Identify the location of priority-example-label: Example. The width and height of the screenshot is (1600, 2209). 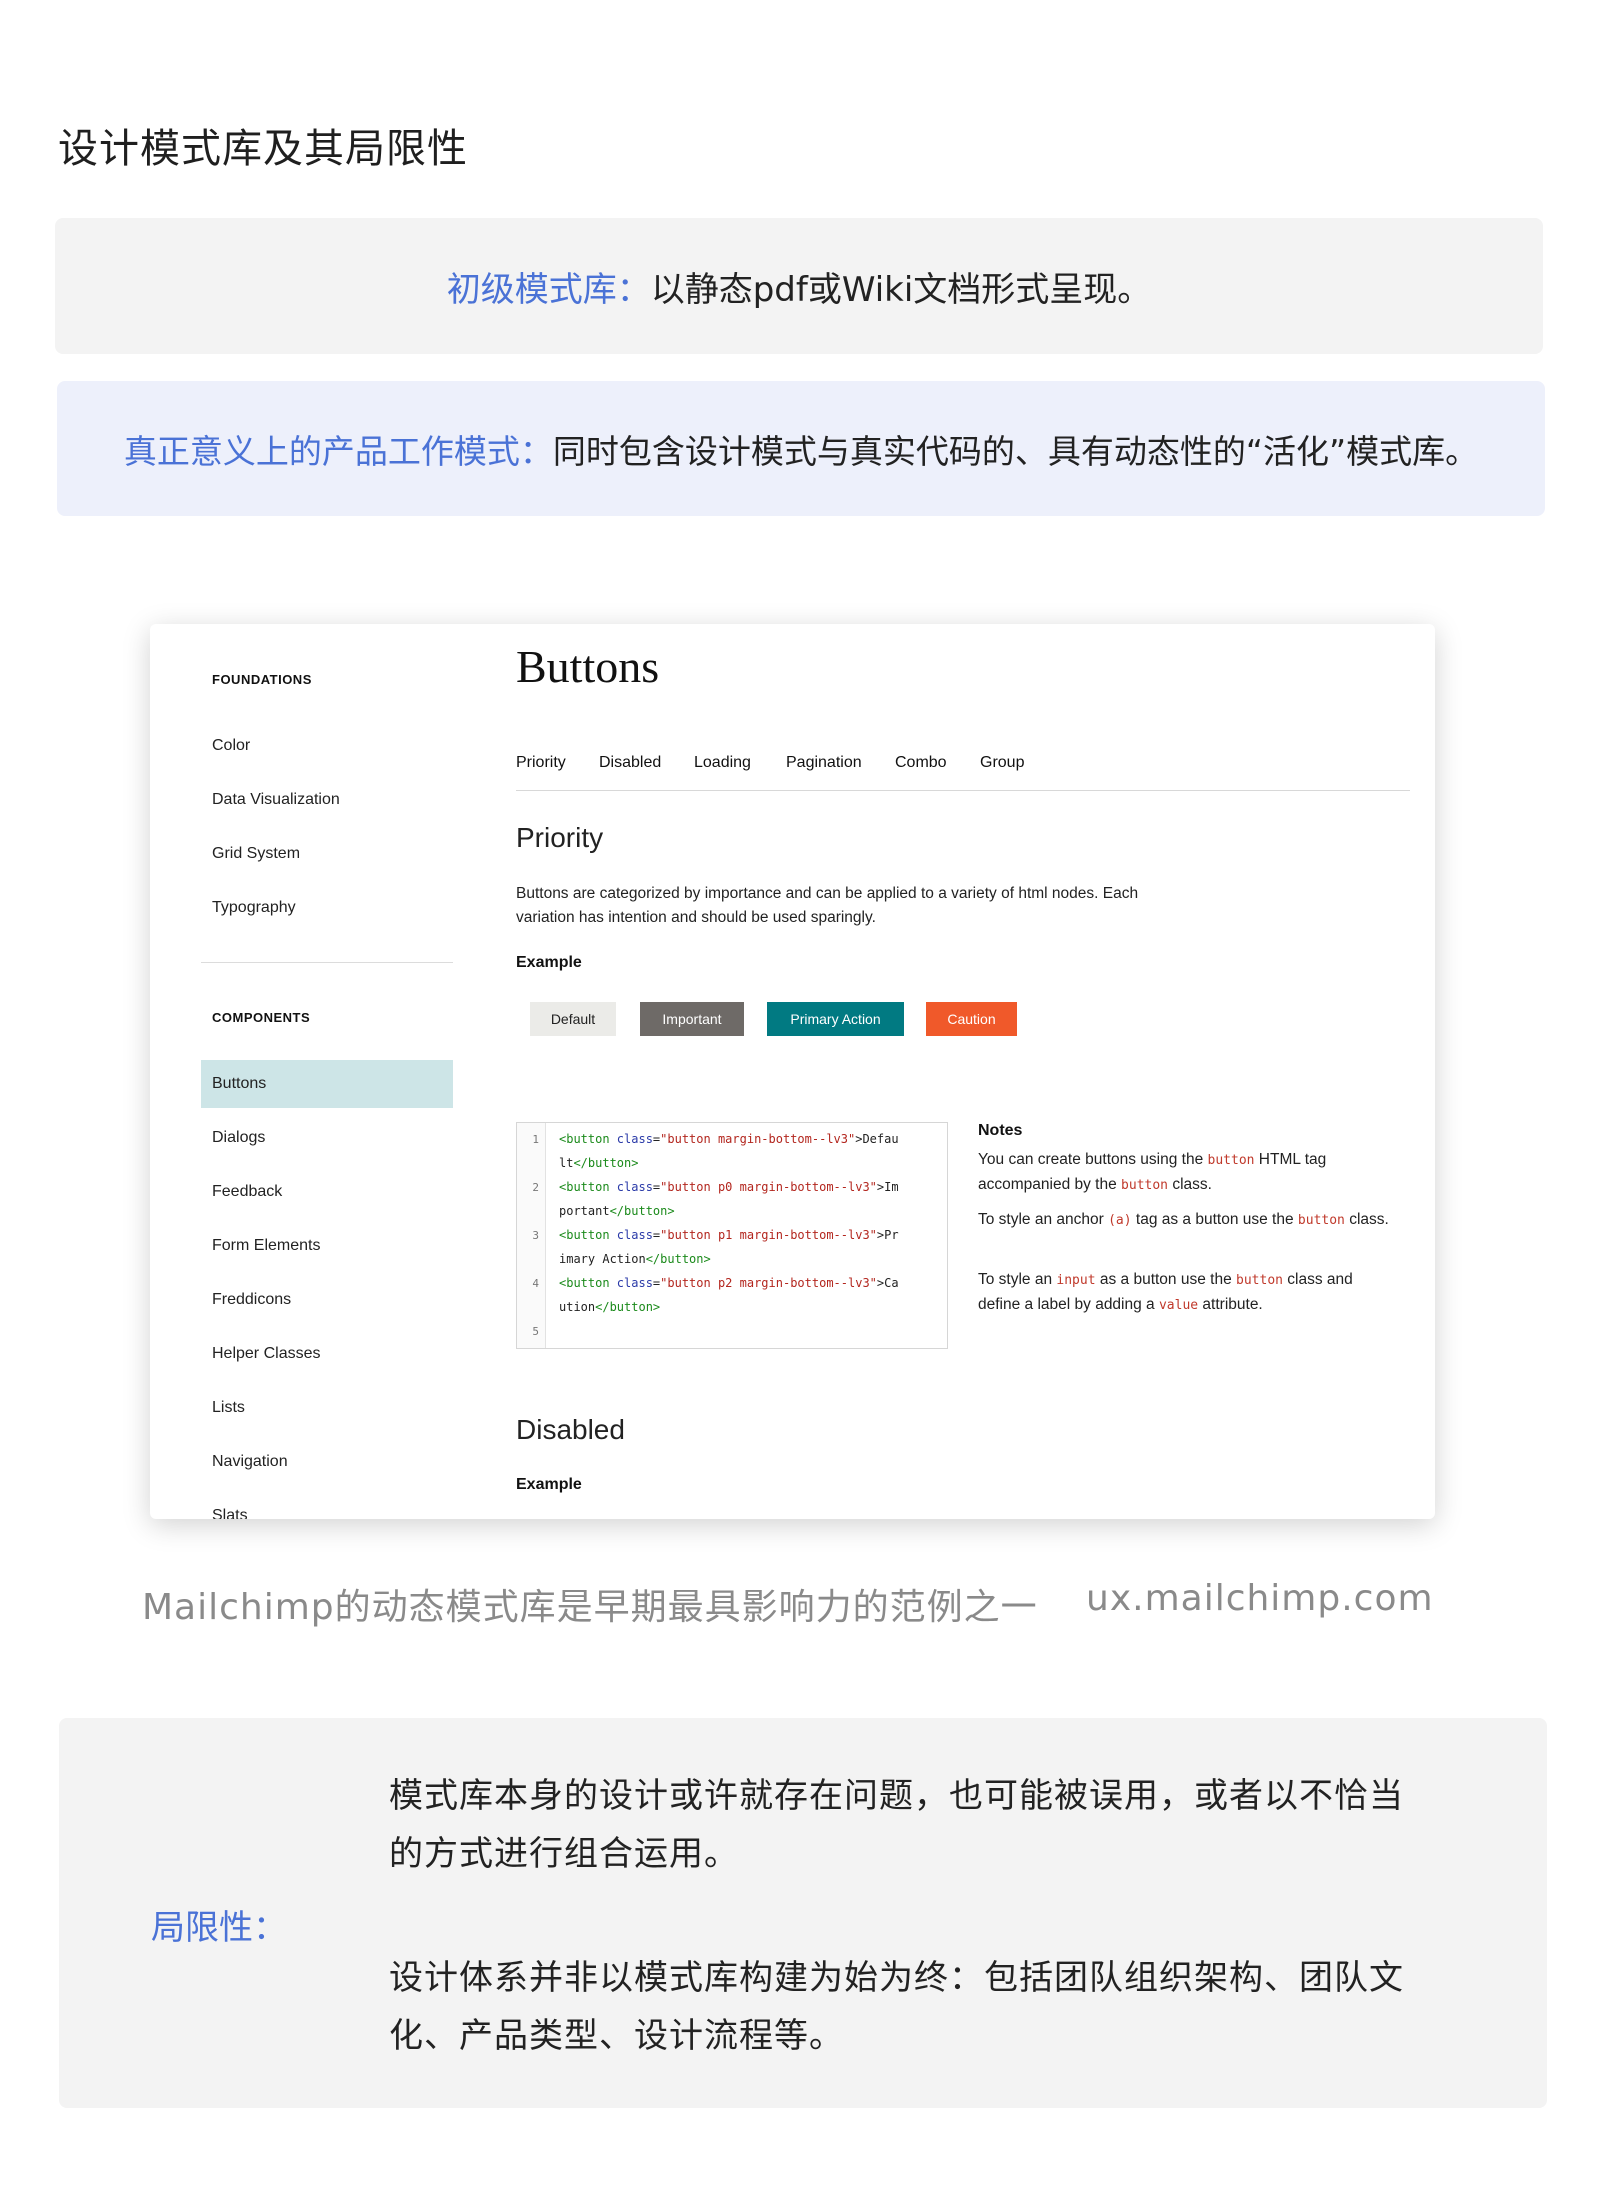
(549, 962).